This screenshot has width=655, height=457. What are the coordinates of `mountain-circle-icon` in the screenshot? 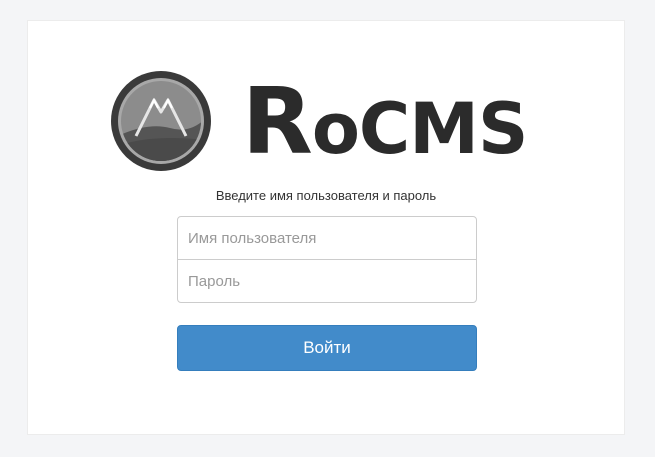 It's located at (161, 121).